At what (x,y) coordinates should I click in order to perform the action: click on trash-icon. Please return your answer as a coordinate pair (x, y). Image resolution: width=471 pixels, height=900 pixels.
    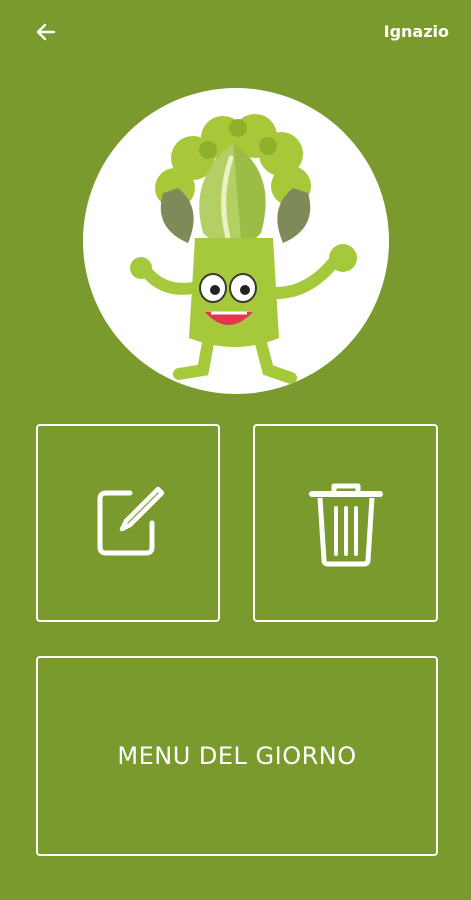
    Looking at the image, I should click on (345, 525).